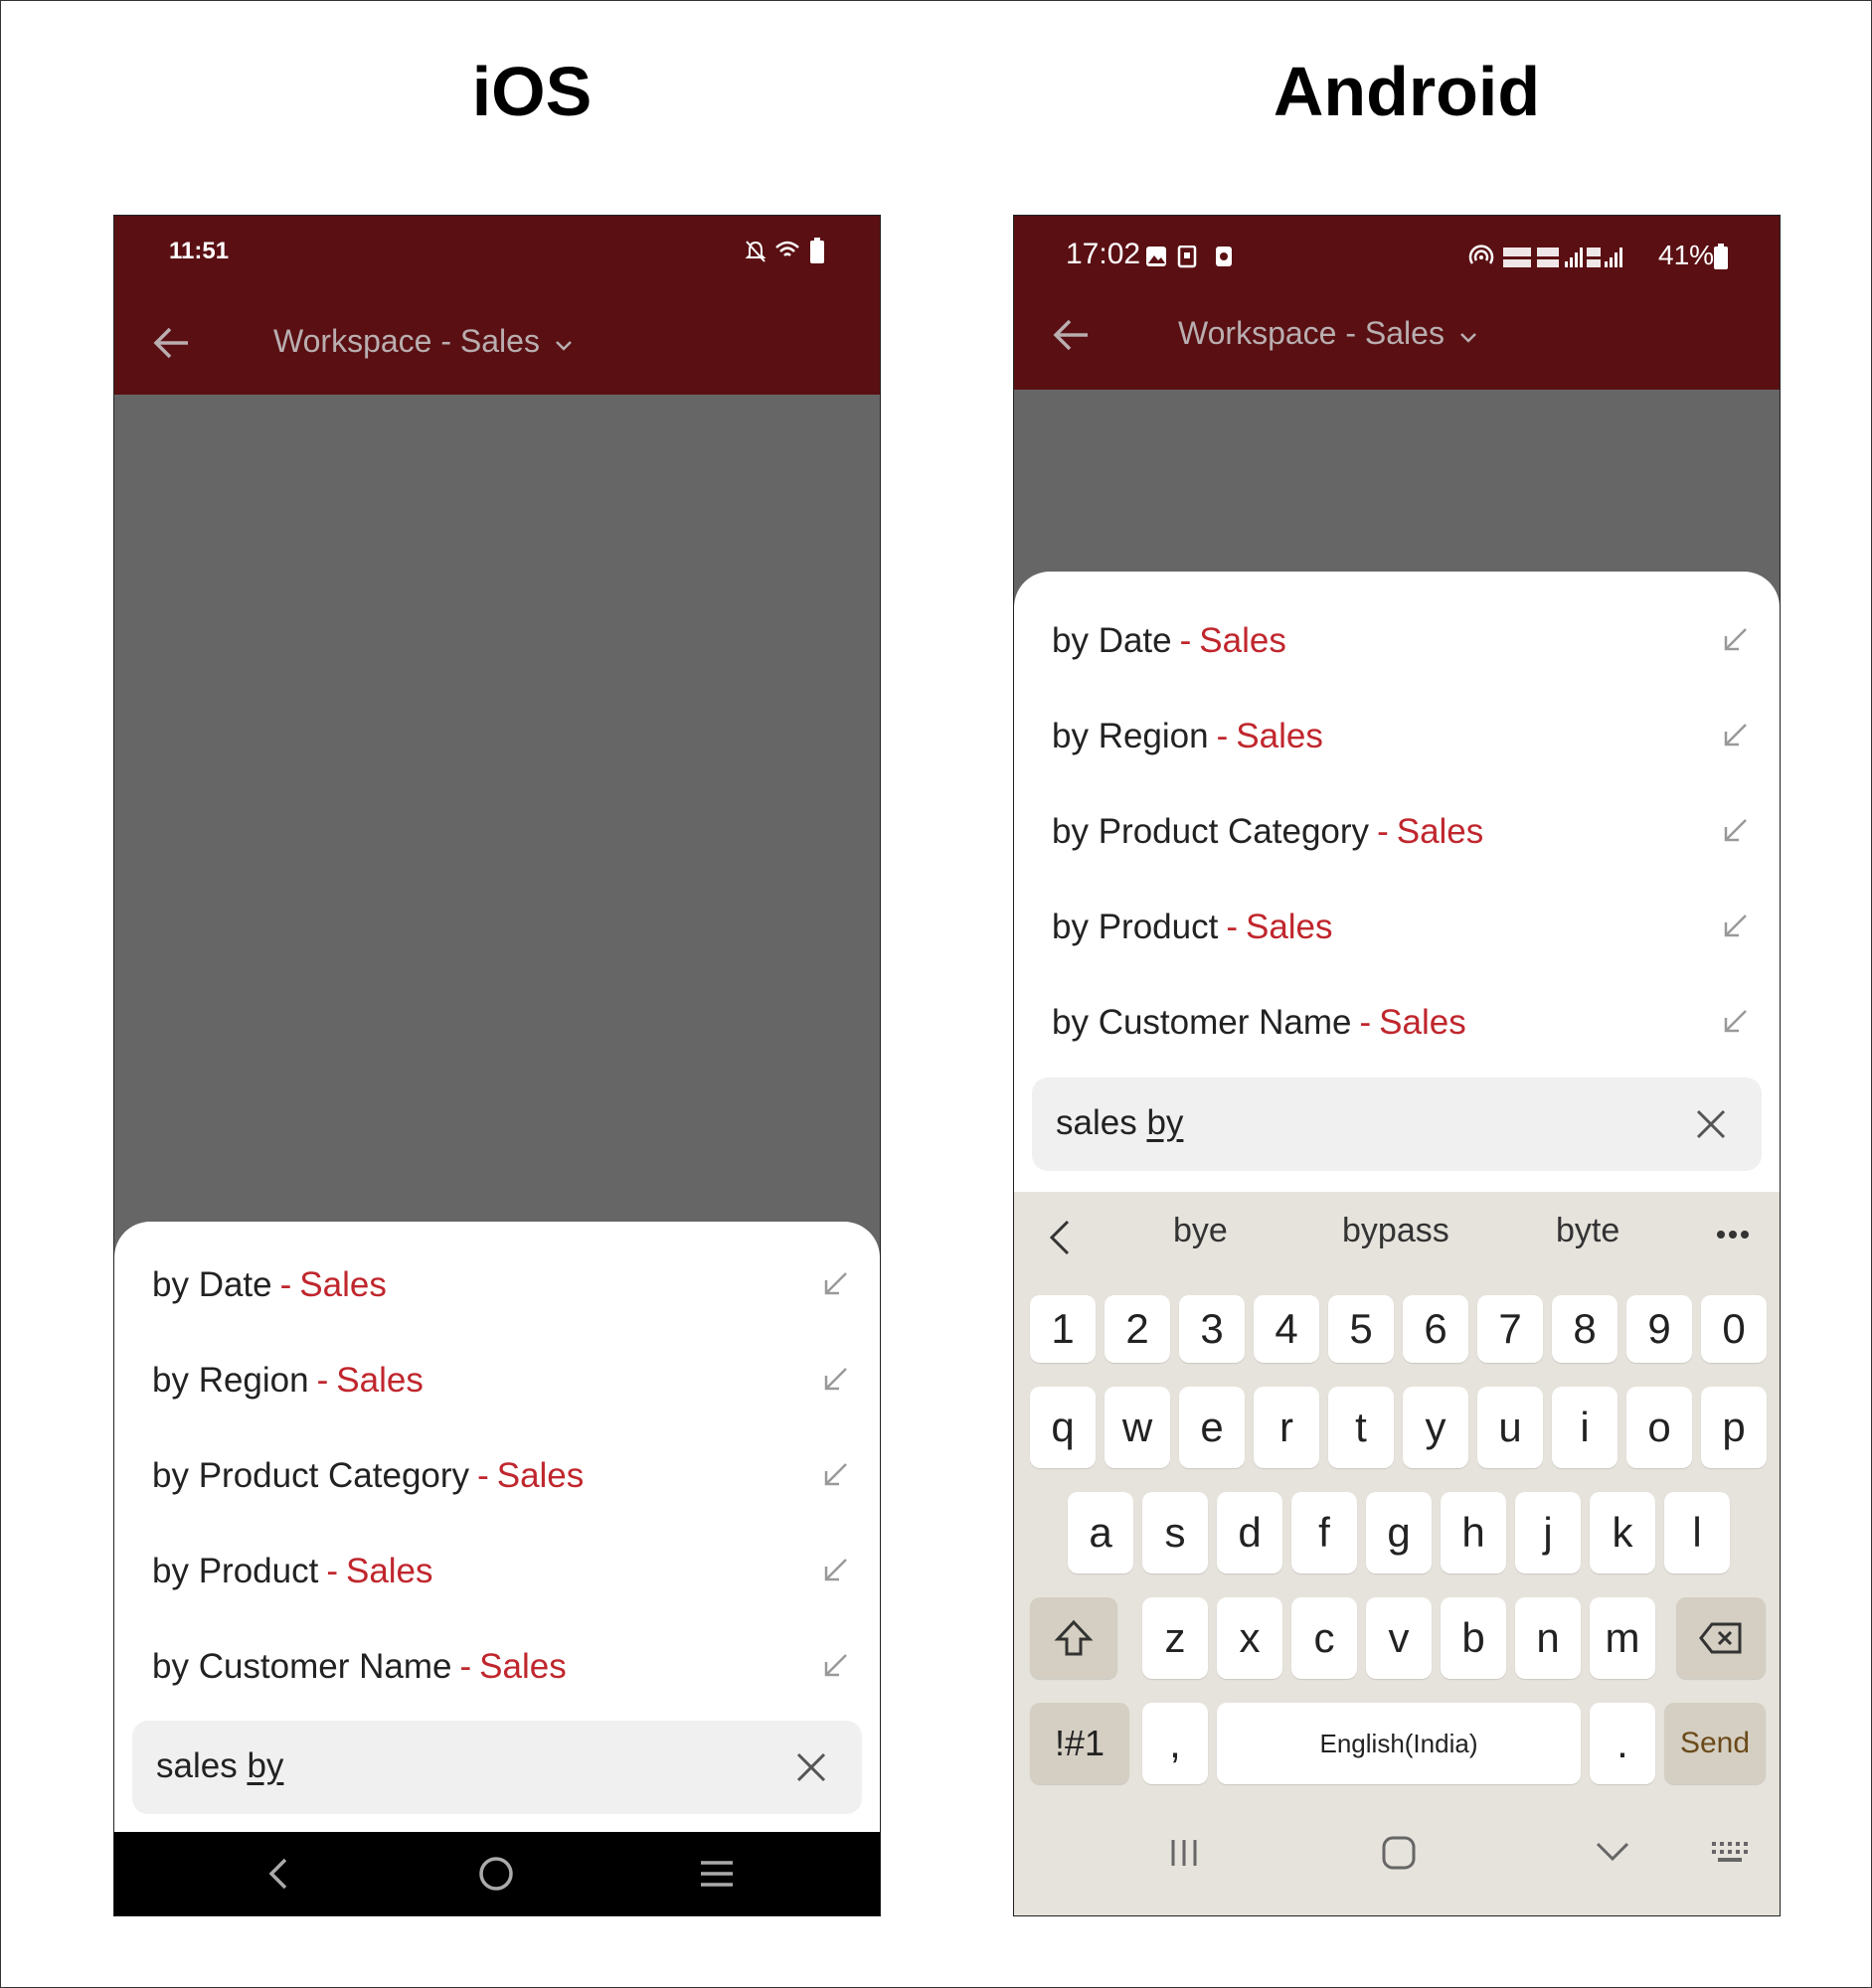  What do you see at coordinates (1721, 1638) in the screenshot?
I see `backspace-key` at bounding box center [1721, 1638].